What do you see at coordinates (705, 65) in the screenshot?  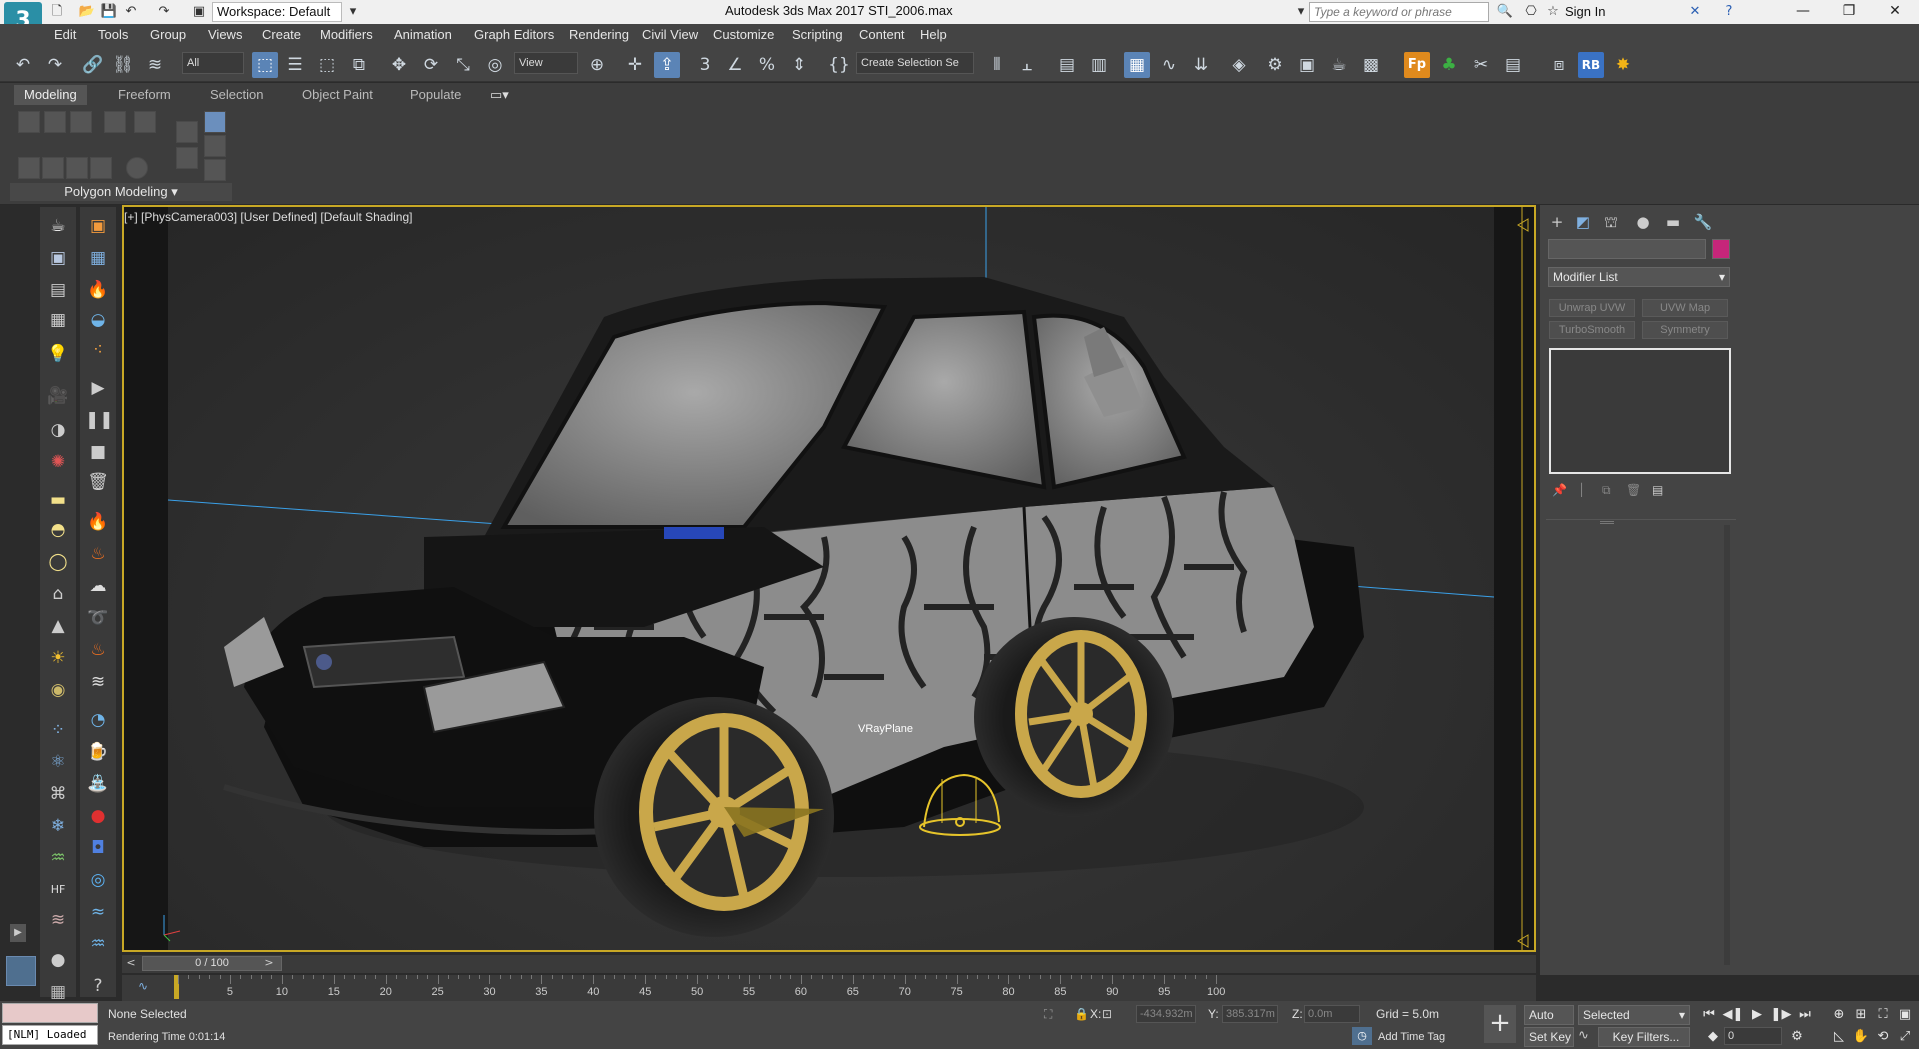 I see `snaps-toggle-icon: 3` at bounding box center [705, 65].